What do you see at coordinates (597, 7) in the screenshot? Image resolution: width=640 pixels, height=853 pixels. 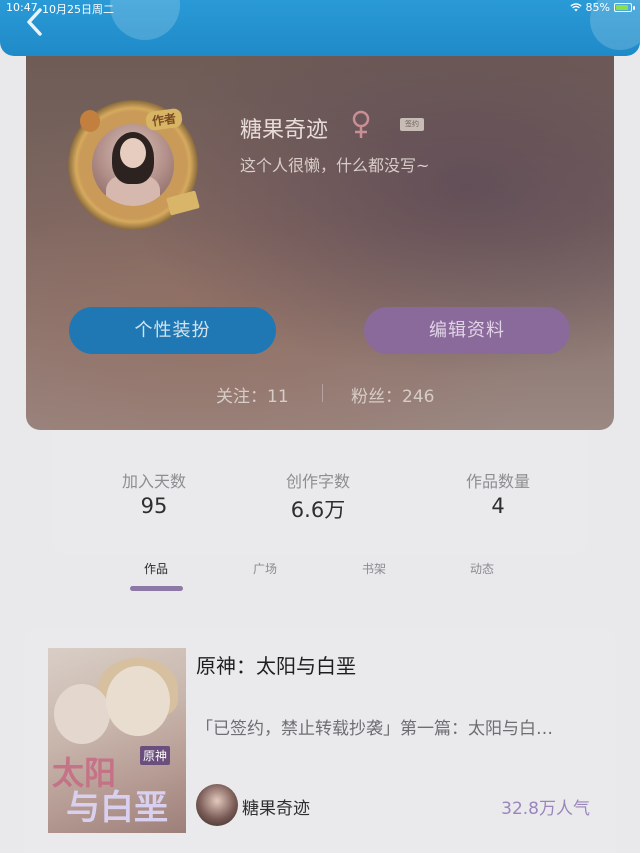 I see `battery-percent: 85%` at bounding box center [597, 7].